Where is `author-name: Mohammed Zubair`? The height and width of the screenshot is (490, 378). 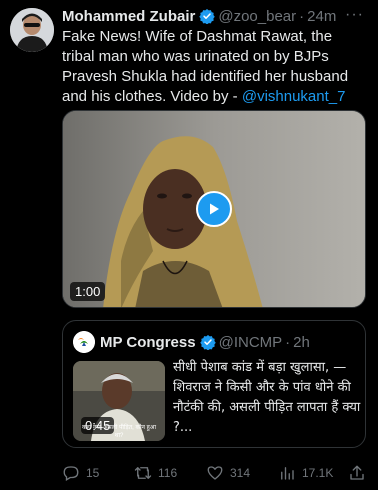 author-name: Mohammed Zubair is located at coordinates (128, 16).